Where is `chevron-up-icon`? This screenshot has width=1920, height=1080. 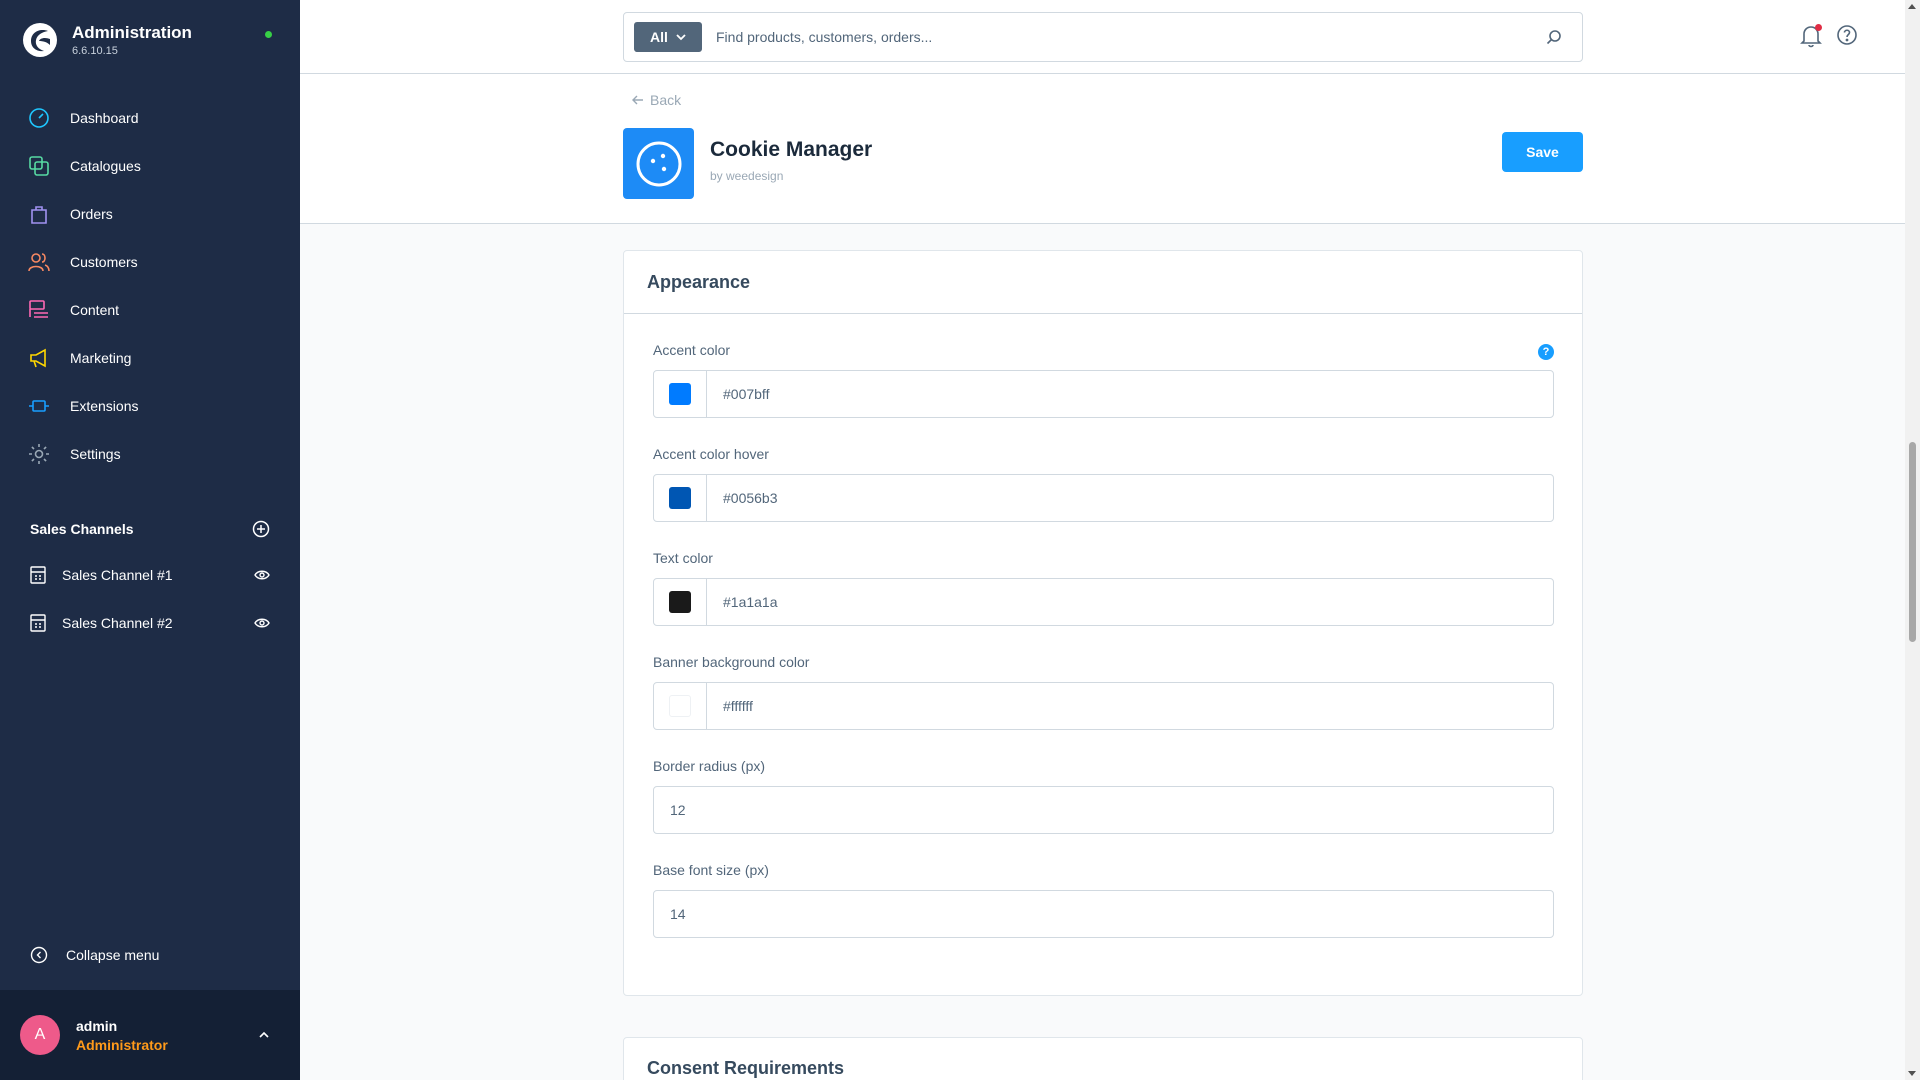 chevron-up-icon is located at coordinates (264, 1035).